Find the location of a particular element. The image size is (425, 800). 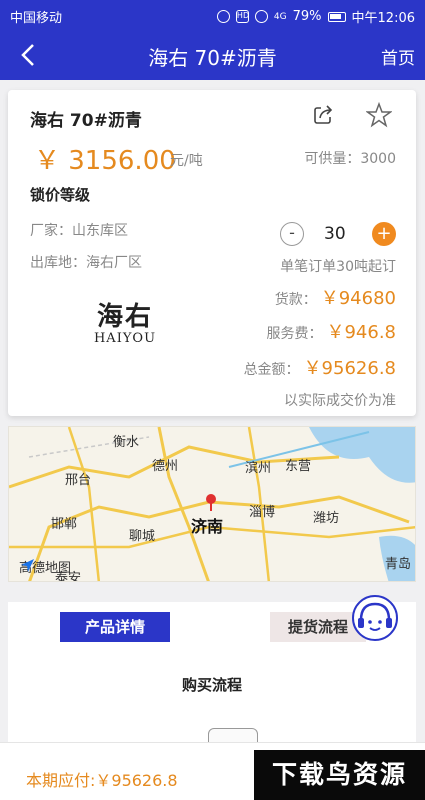

map-city-dongying: 东营 is located at coordinates (298, 466).